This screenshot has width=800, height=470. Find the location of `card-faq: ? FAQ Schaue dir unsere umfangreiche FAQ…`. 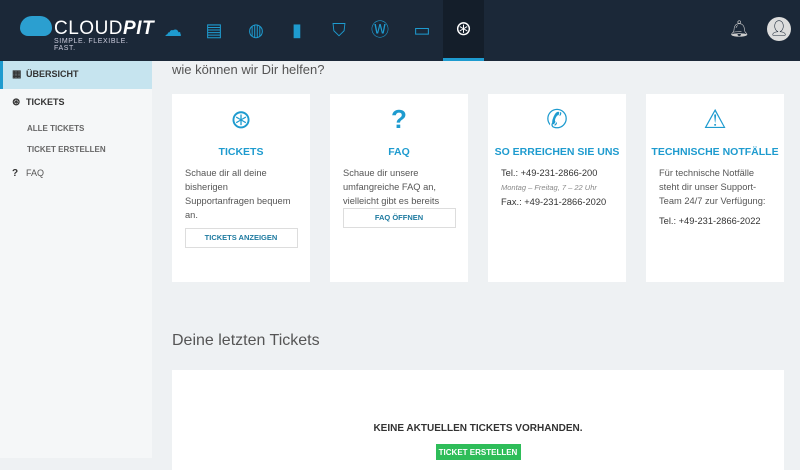

card-faq: ? FAQ Schaue dir unsere umfangreiche FAQ… is located at coordinates (399, 188).